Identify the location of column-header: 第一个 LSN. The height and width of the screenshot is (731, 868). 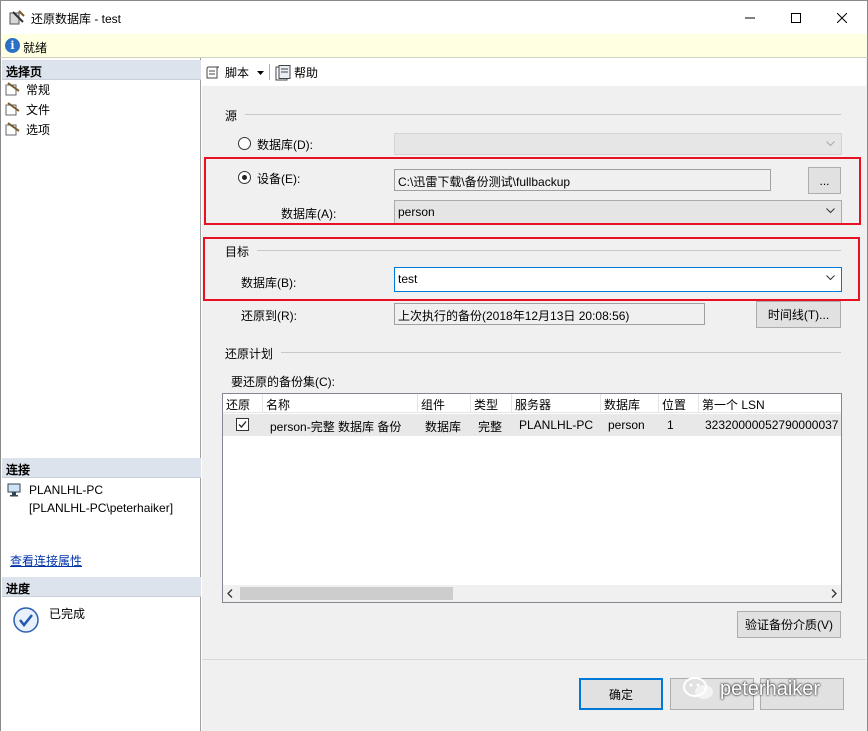
(770, 403).